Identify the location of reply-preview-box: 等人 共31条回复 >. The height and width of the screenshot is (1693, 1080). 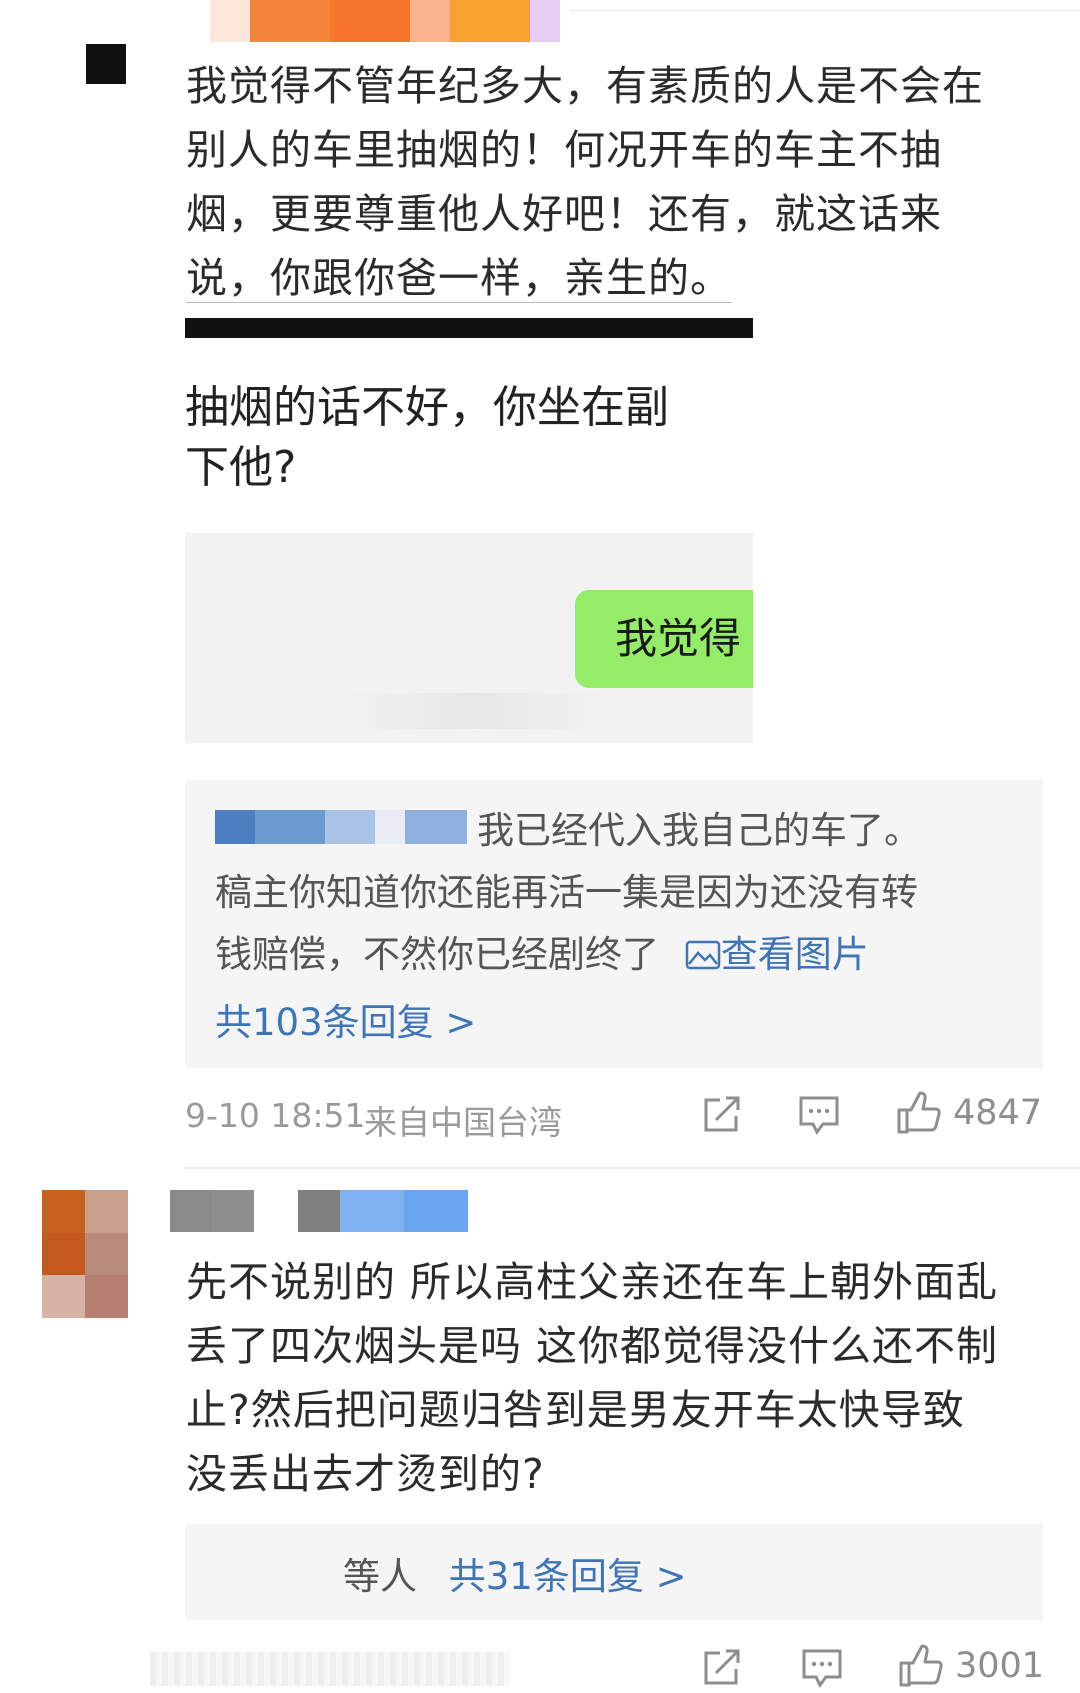
(614, 1572).